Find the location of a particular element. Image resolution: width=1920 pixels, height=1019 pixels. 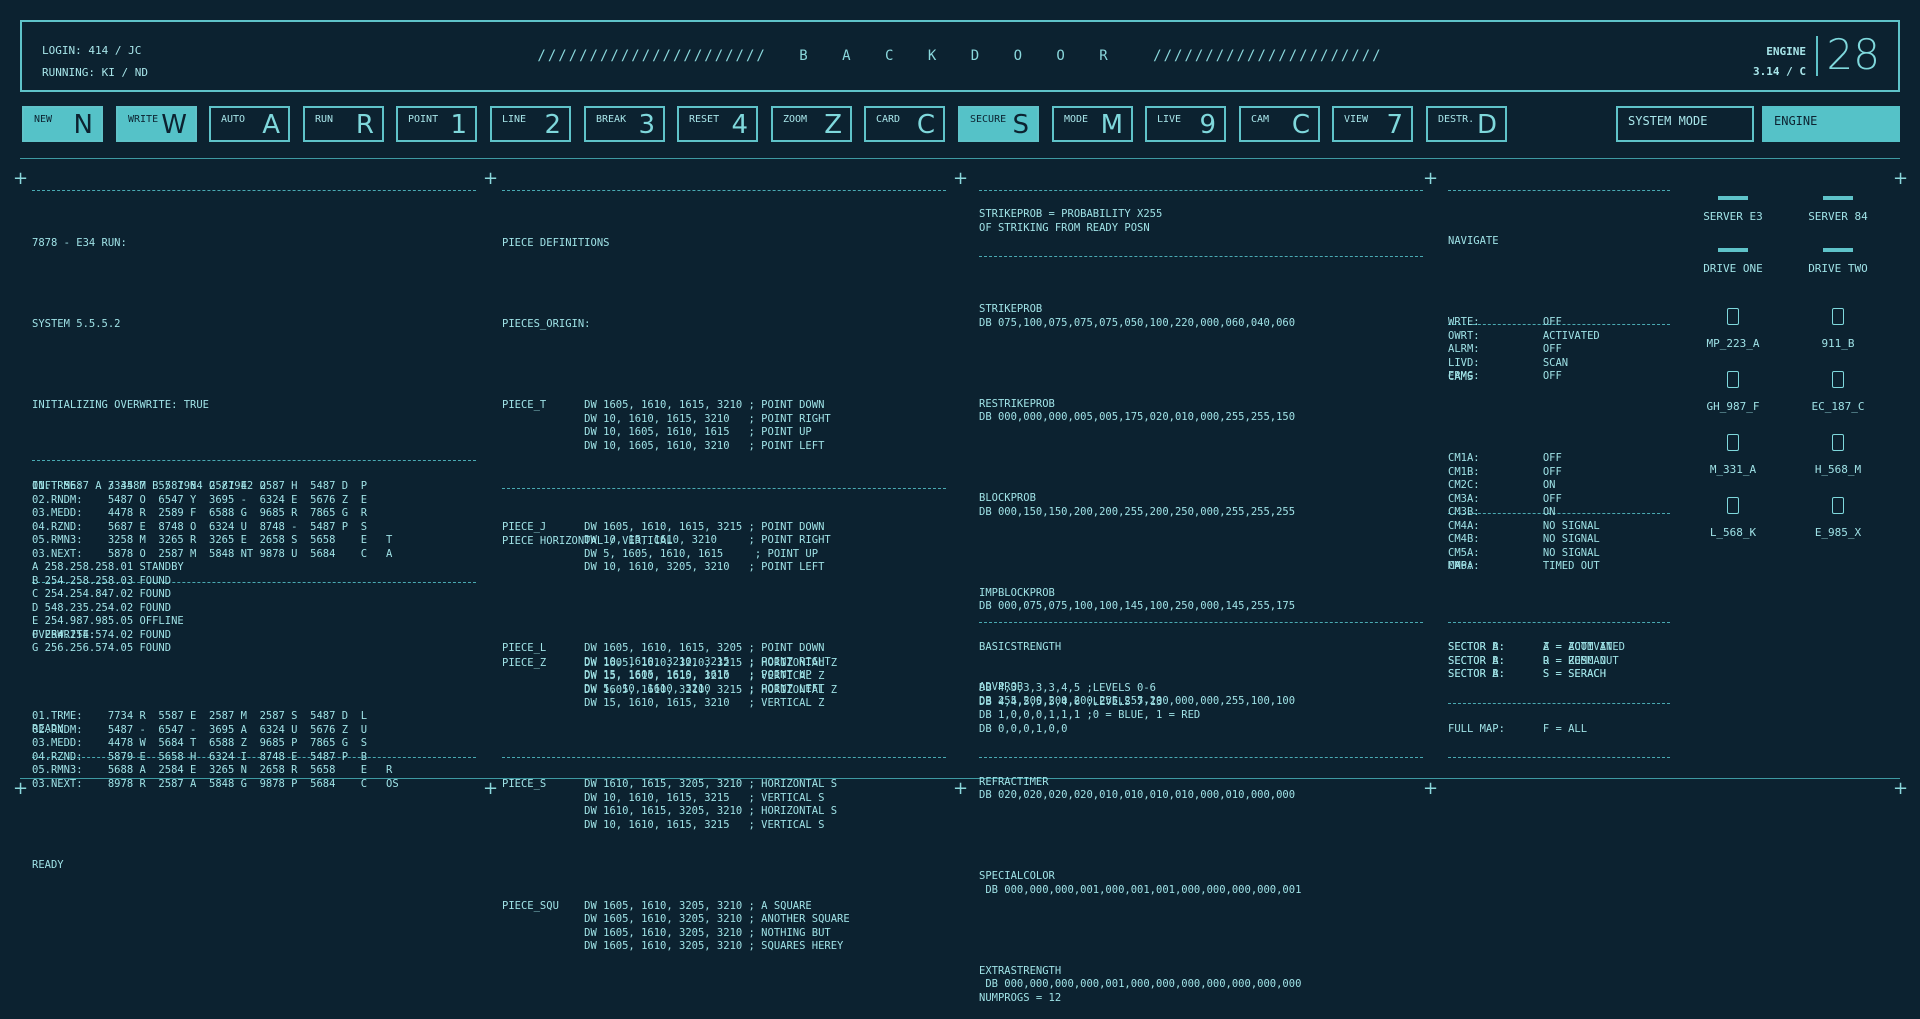

fkey-cam-button: CAM C is located at coordinates (1279, 124).